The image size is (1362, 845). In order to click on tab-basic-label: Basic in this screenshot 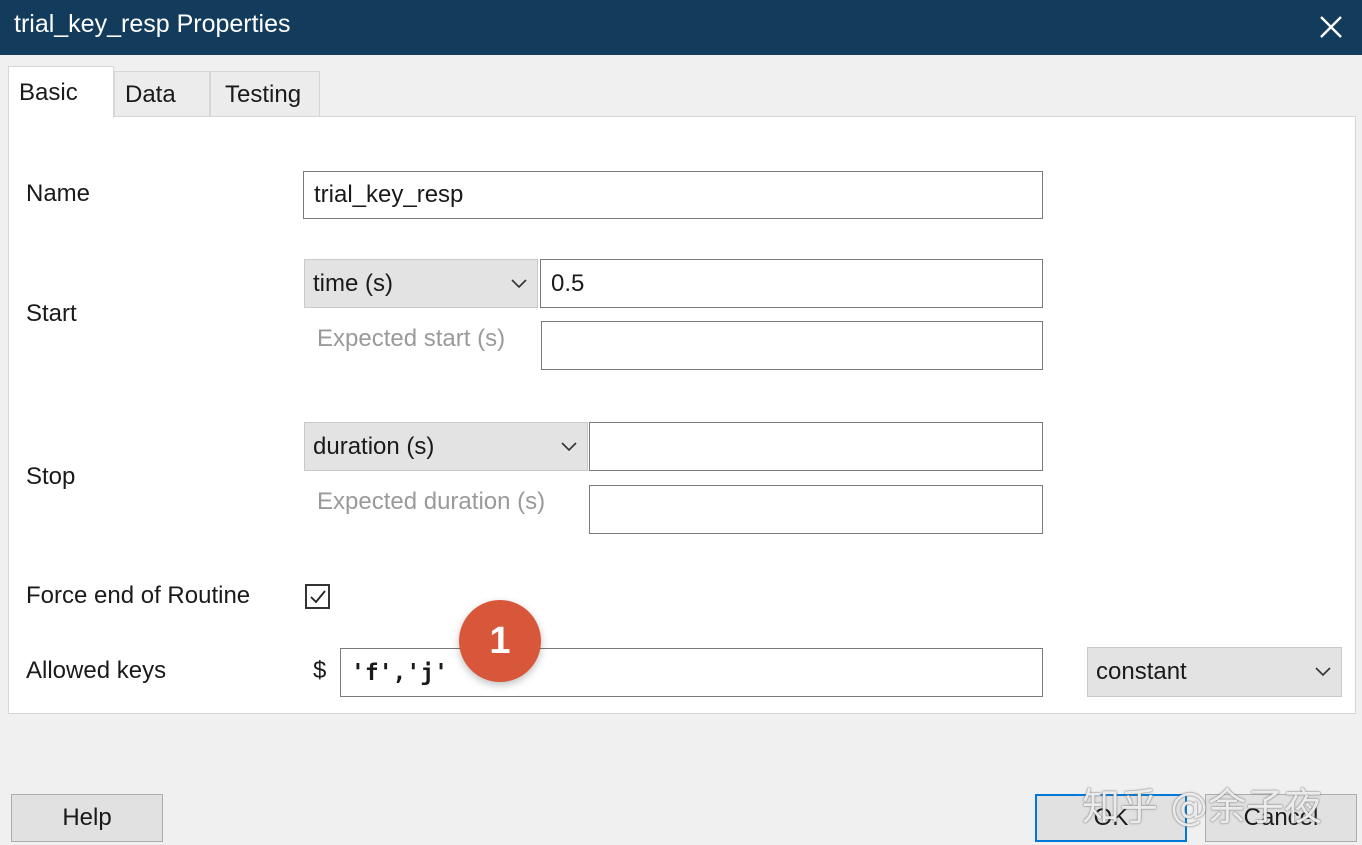, I will do `click(48, 92)`.